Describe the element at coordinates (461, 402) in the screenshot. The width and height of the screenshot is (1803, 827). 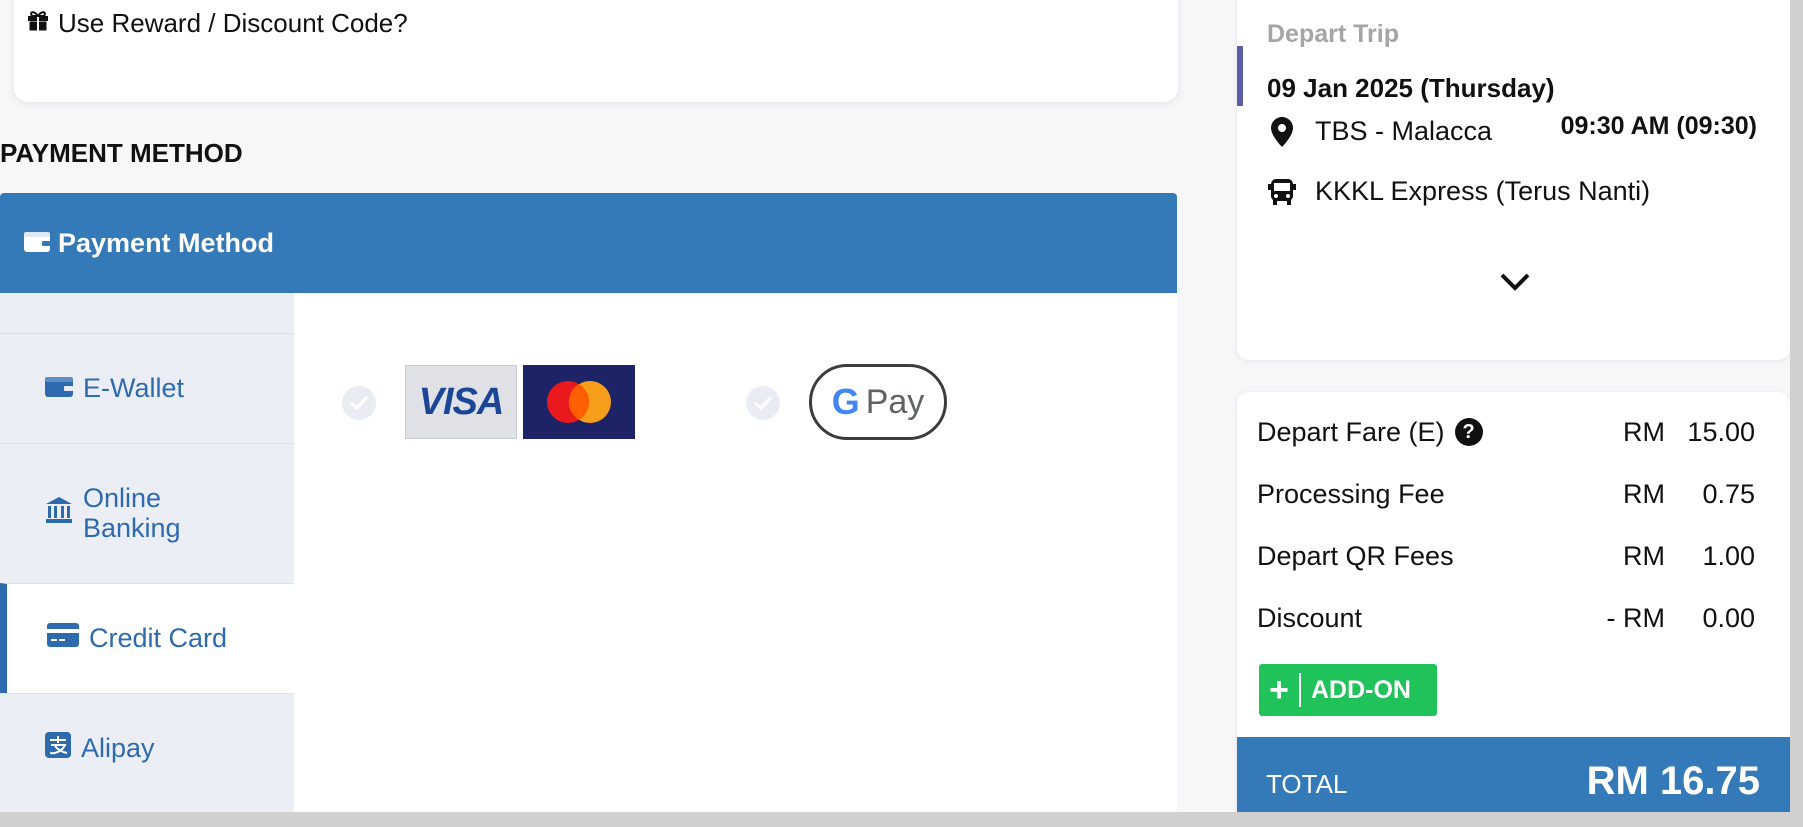
I see `visa-logo: VISA` at that location.